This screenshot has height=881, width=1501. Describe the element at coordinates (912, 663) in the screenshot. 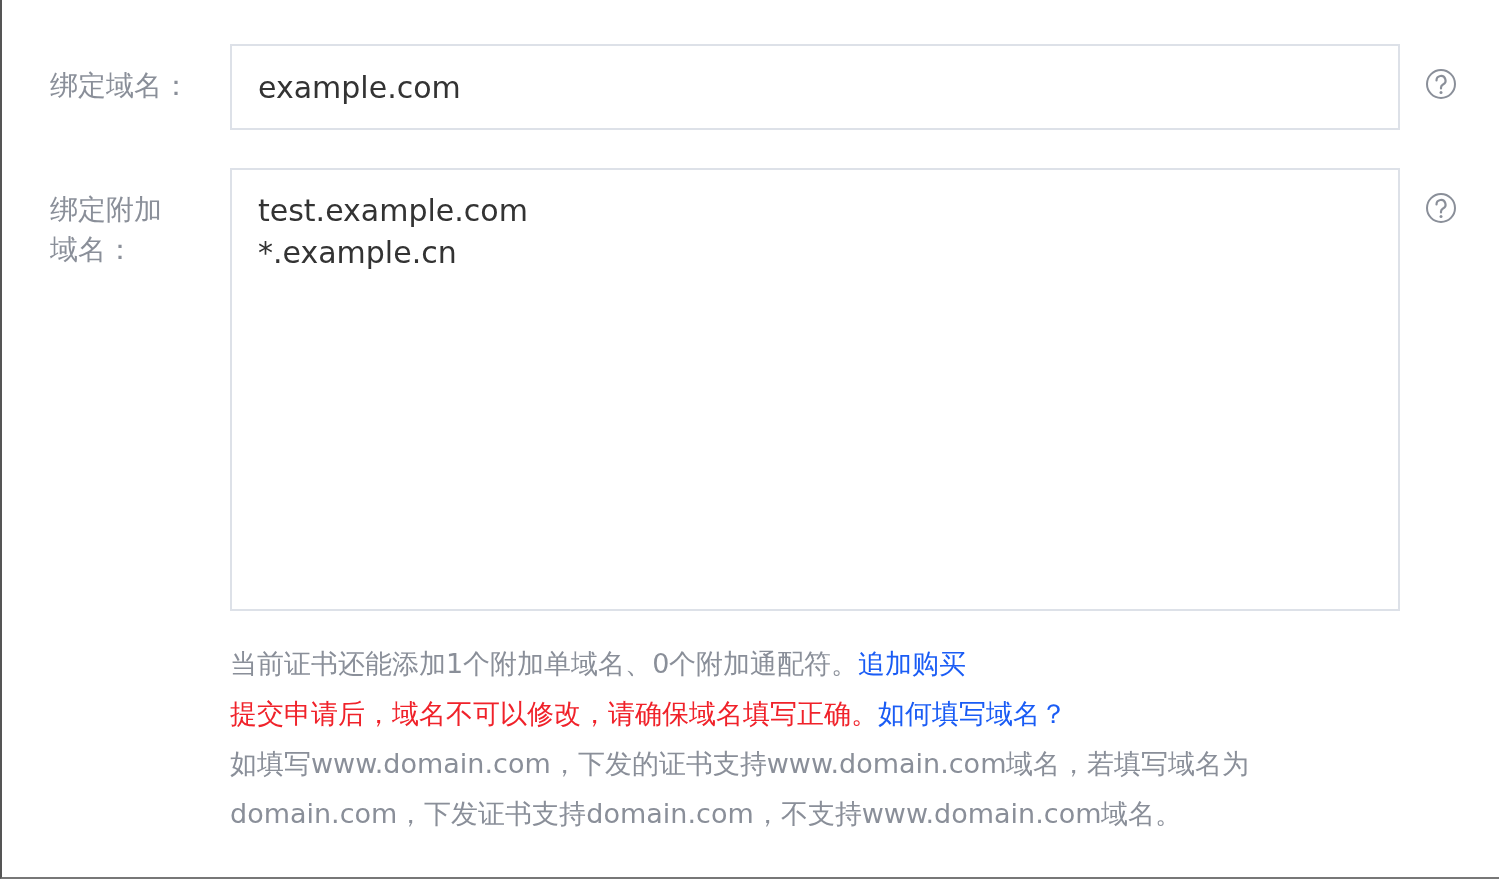

I see `help-link: 追加购买` at that location.